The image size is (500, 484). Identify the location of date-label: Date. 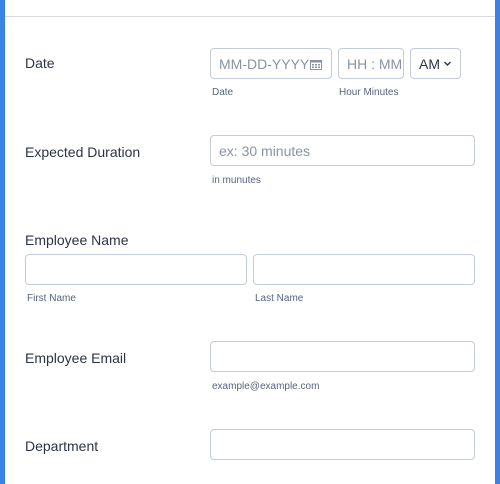
(40, 63).